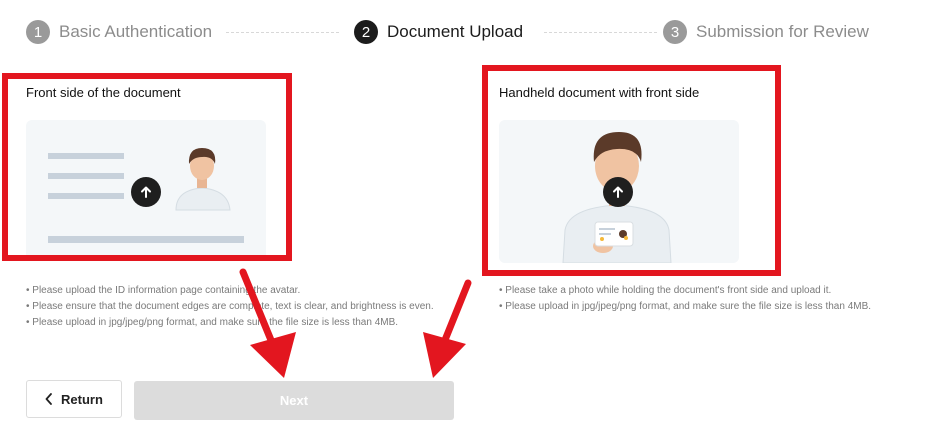 The height and width of the screenshot is (429, 945). Describe the element at coordinates (136, 31) in the screenshot. I see `step-label: Basic Authentication` at that location.